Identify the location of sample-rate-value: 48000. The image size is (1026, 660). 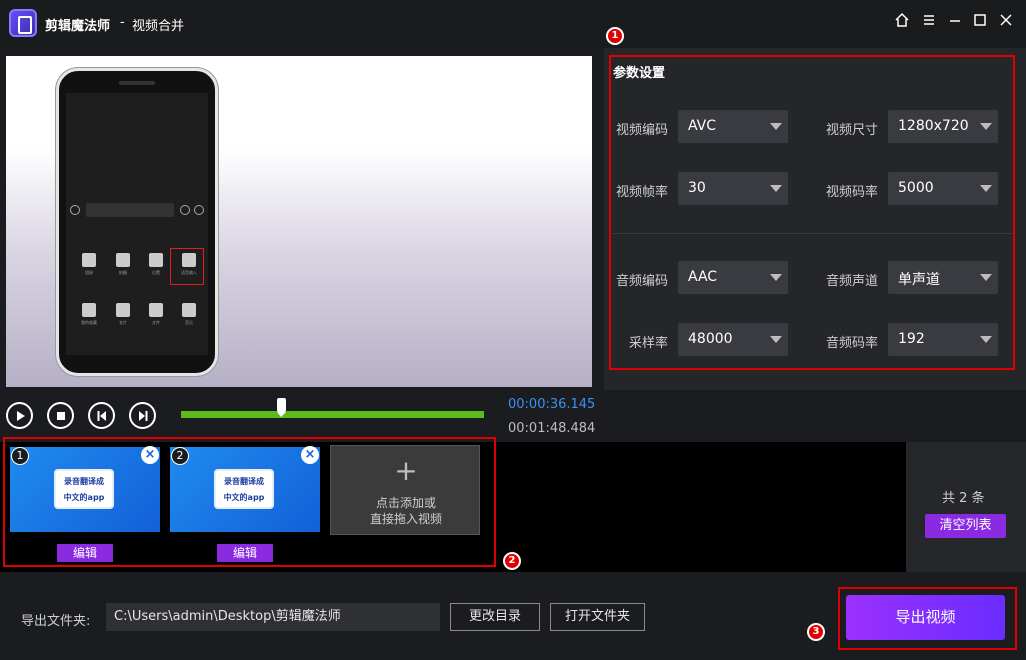
(710, 339).